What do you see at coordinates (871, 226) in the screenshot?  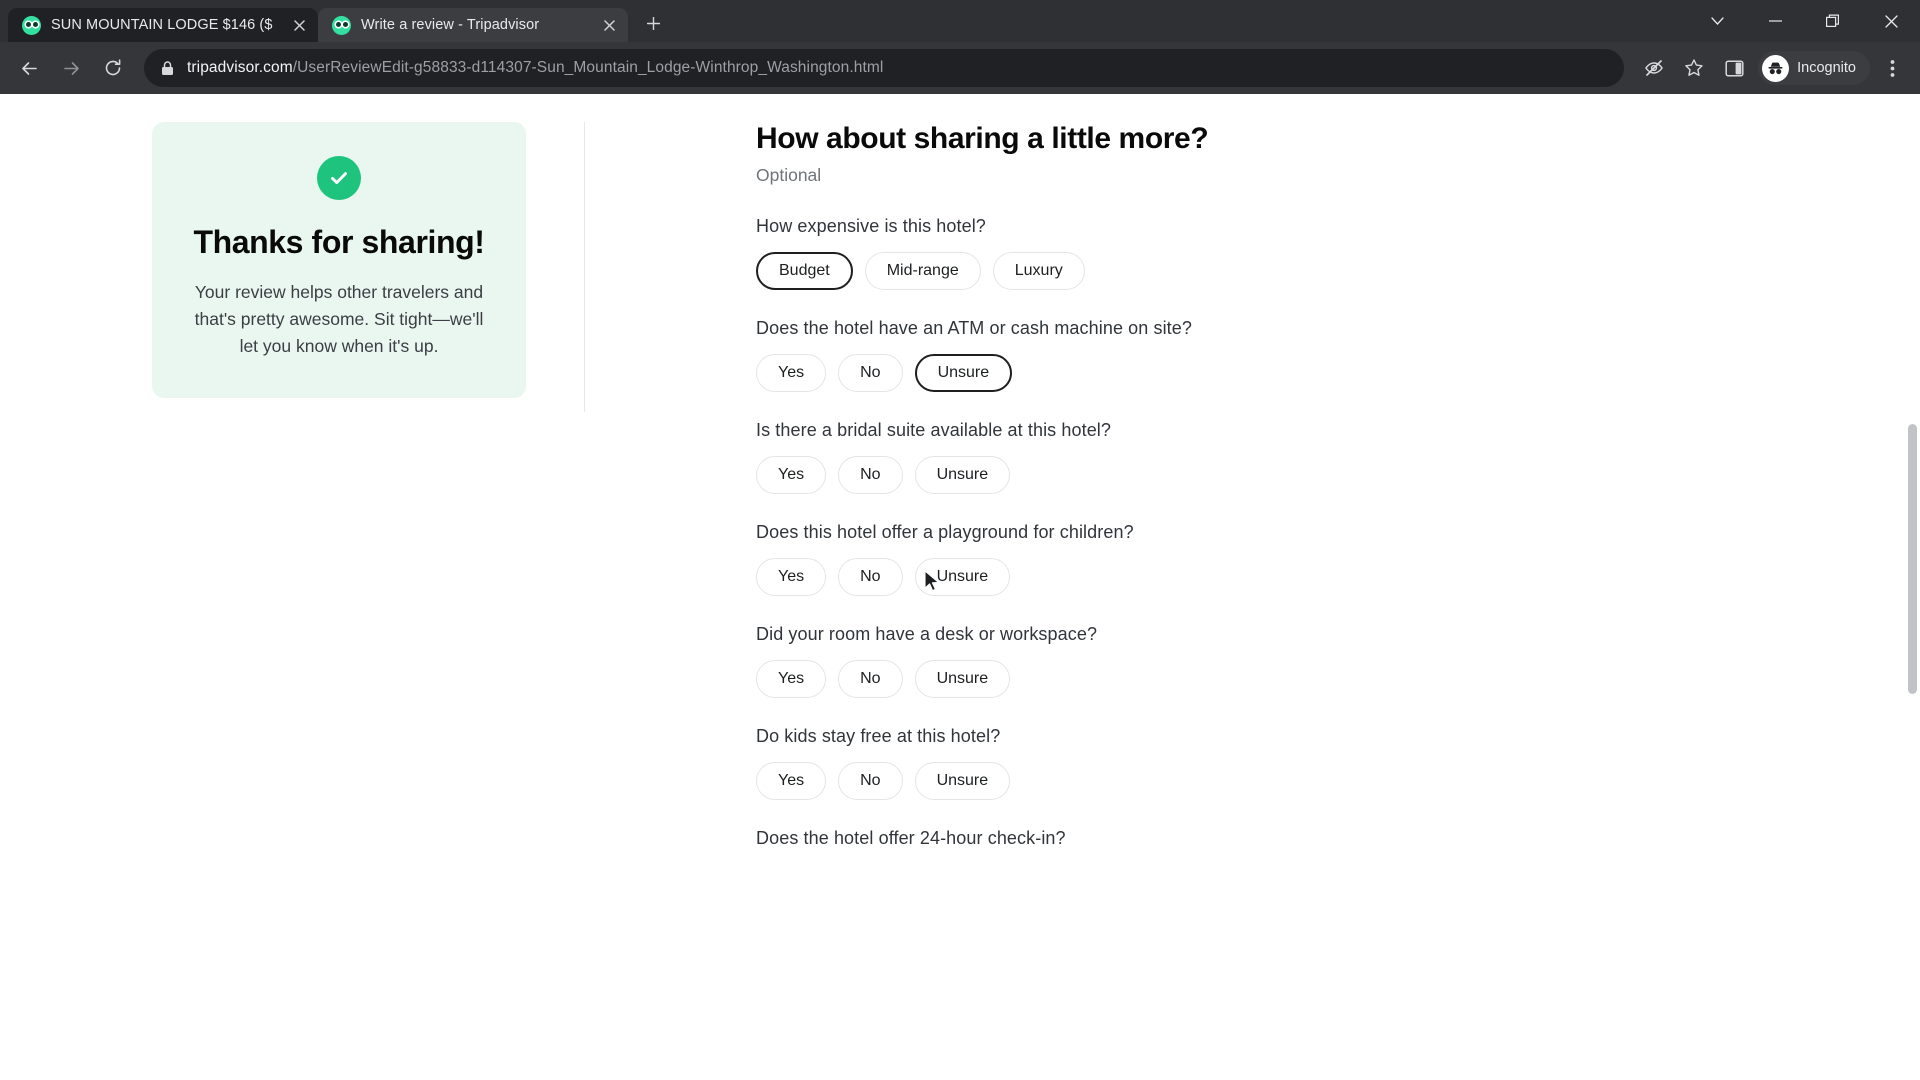 I see `question-label: How expensive is this hotel?` at bounding box center [871, 226].